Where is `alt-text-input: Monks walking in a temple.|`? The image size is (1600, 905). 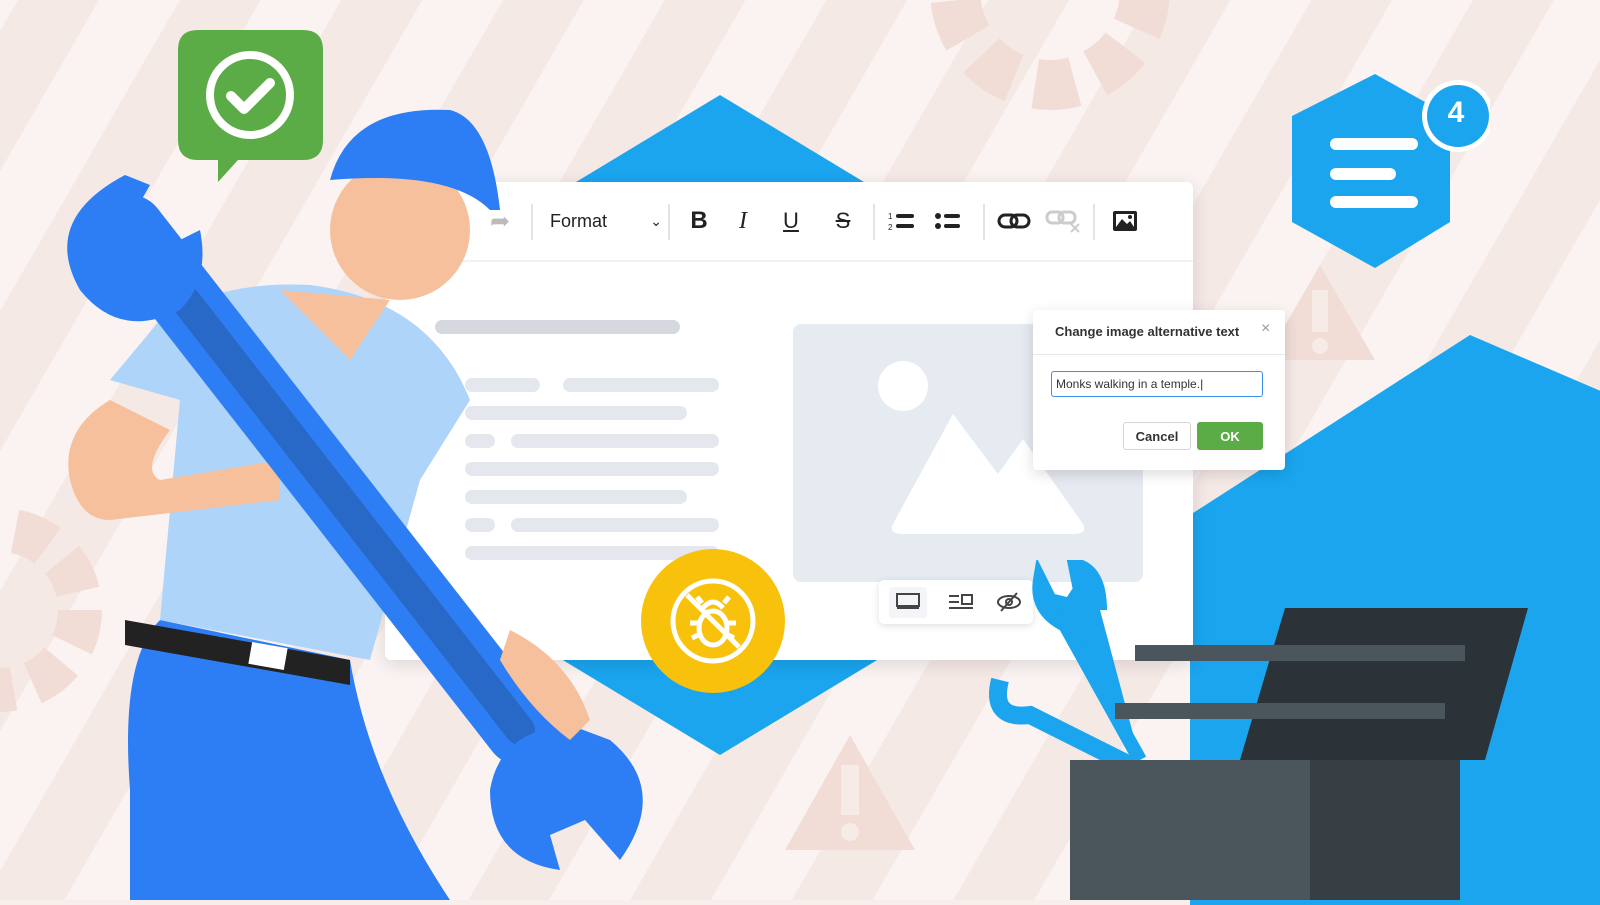 alt-text-input: Monks walking in a temple.| is located at coordinates (1157, 384).